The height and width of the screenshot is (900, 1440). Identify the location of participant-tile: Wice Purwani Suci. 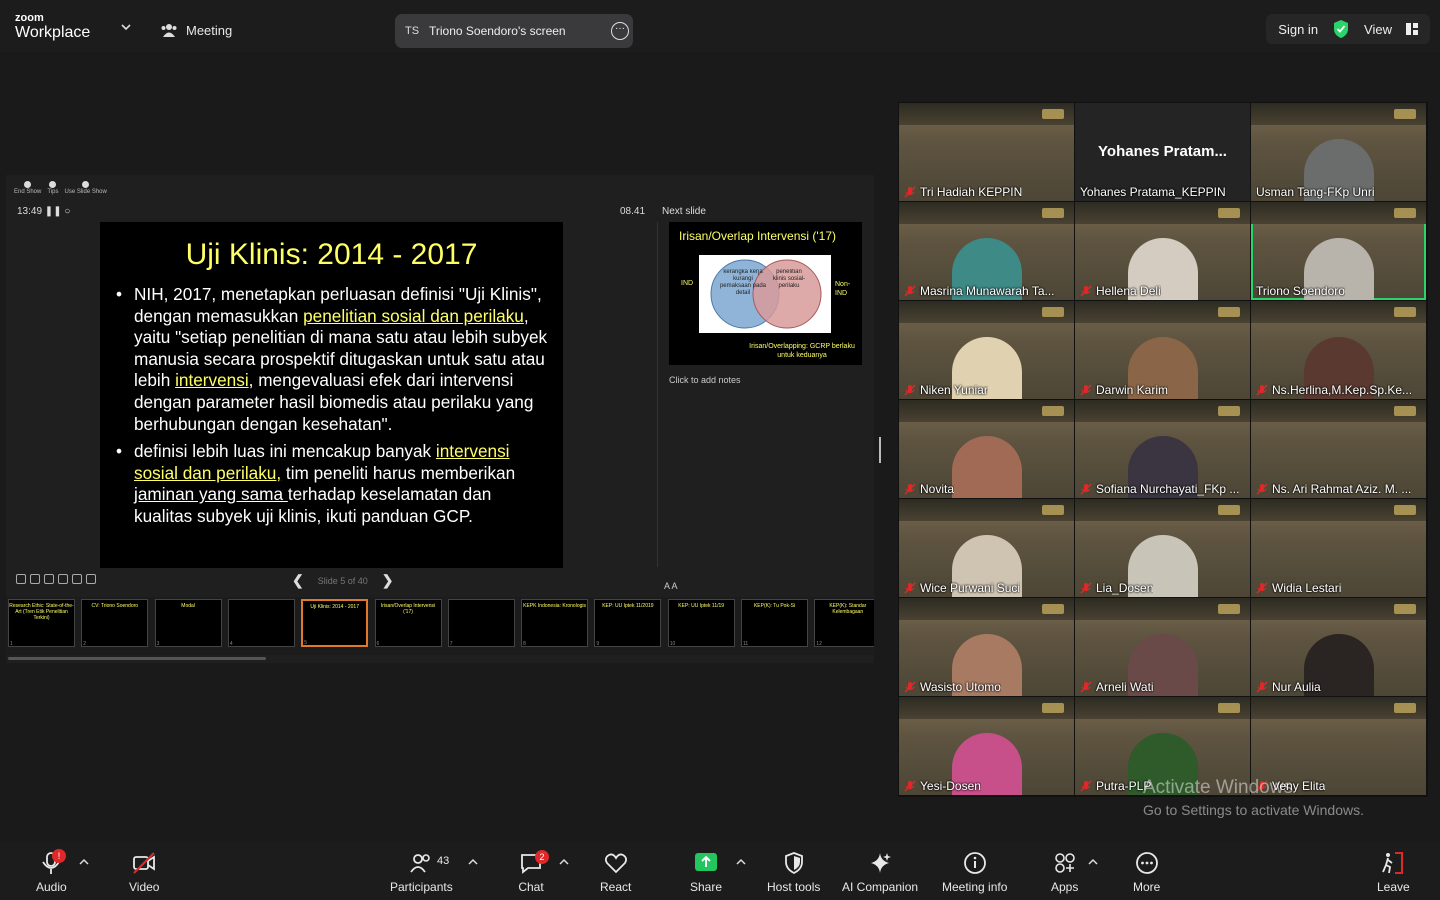
(986, 548).